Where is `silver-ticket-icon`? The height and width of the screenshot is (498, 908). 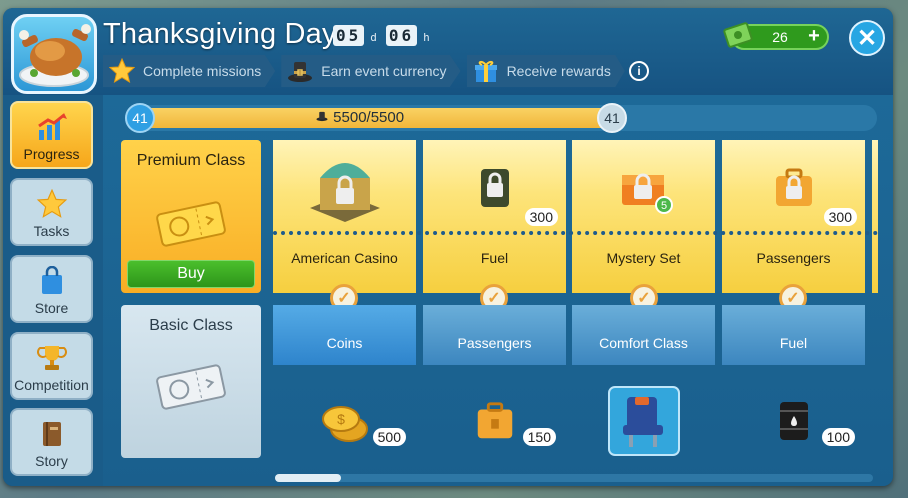 silver-ticket-icon is located at coordinates (191, 387).